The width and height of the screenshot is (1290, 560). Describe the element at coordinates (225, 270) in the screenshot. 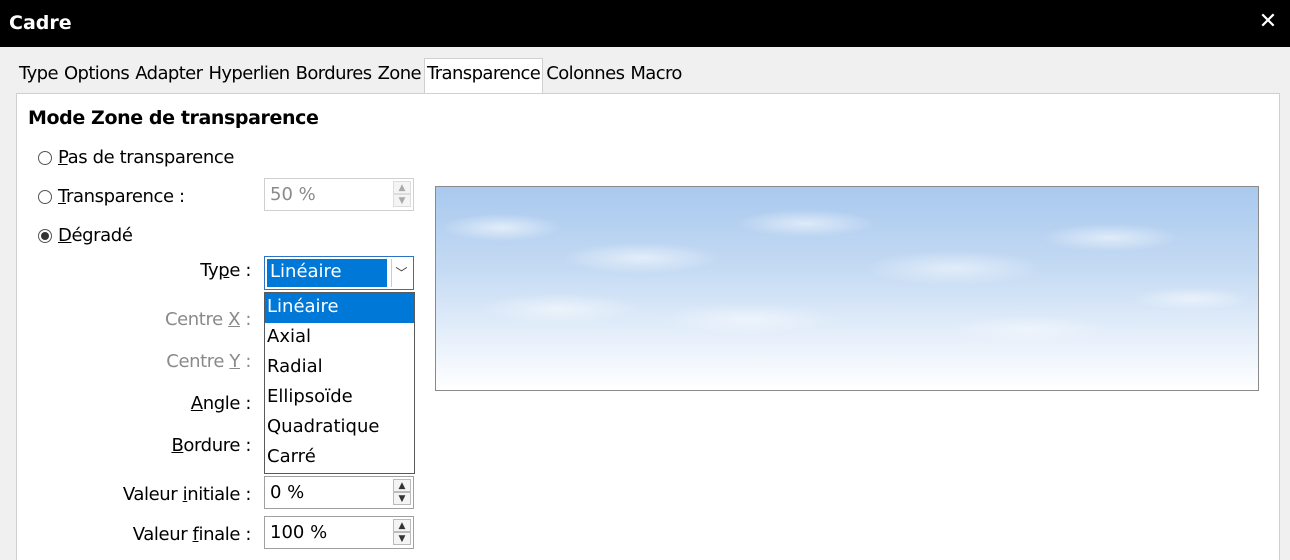

I see `type-label: Type :` at that location.